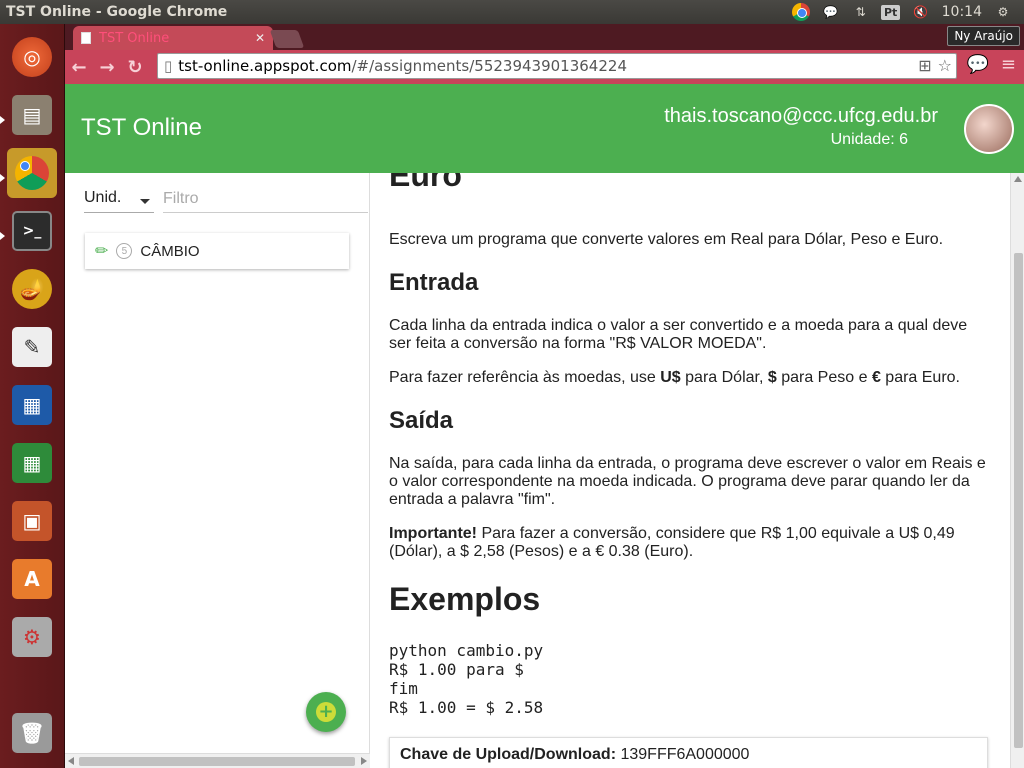 The image size is (1024, 768). What do you see at coordinates (525, 377) in the screenshot?
I see `text-segment: Para fazer referência às moedas, use` at bounding box center [525, 377].